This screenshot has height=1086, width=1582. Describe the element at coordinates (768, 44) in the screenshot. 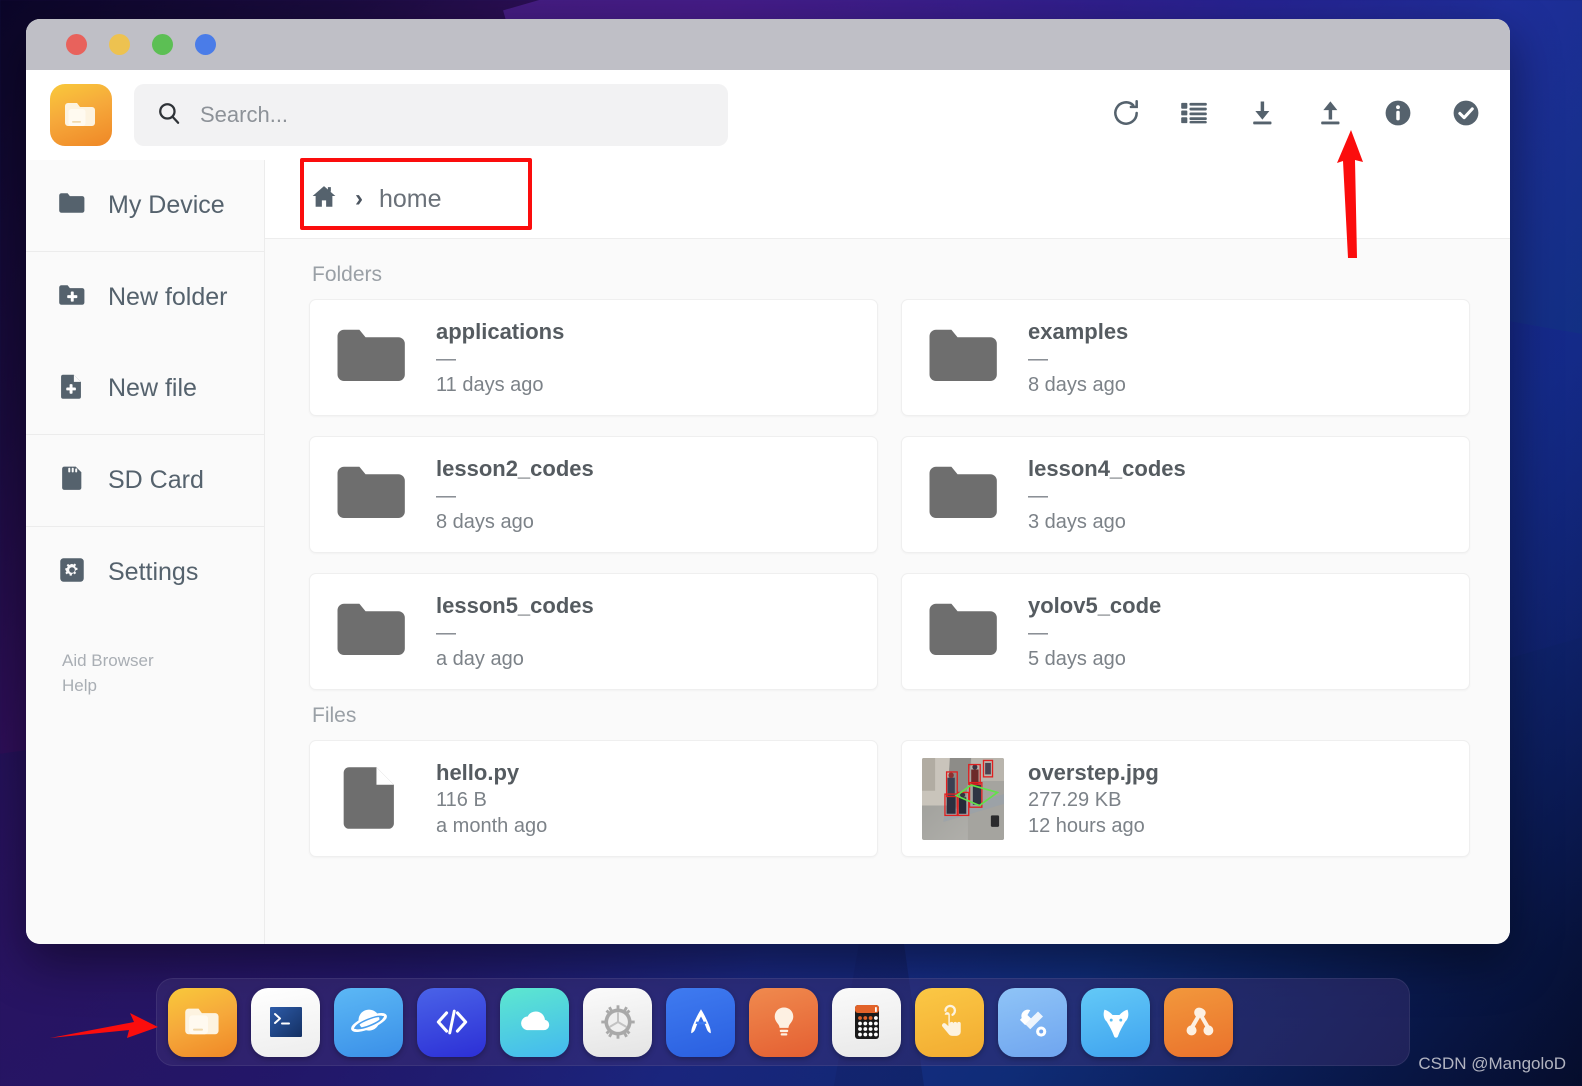

I see `window-titlebar` at that location.